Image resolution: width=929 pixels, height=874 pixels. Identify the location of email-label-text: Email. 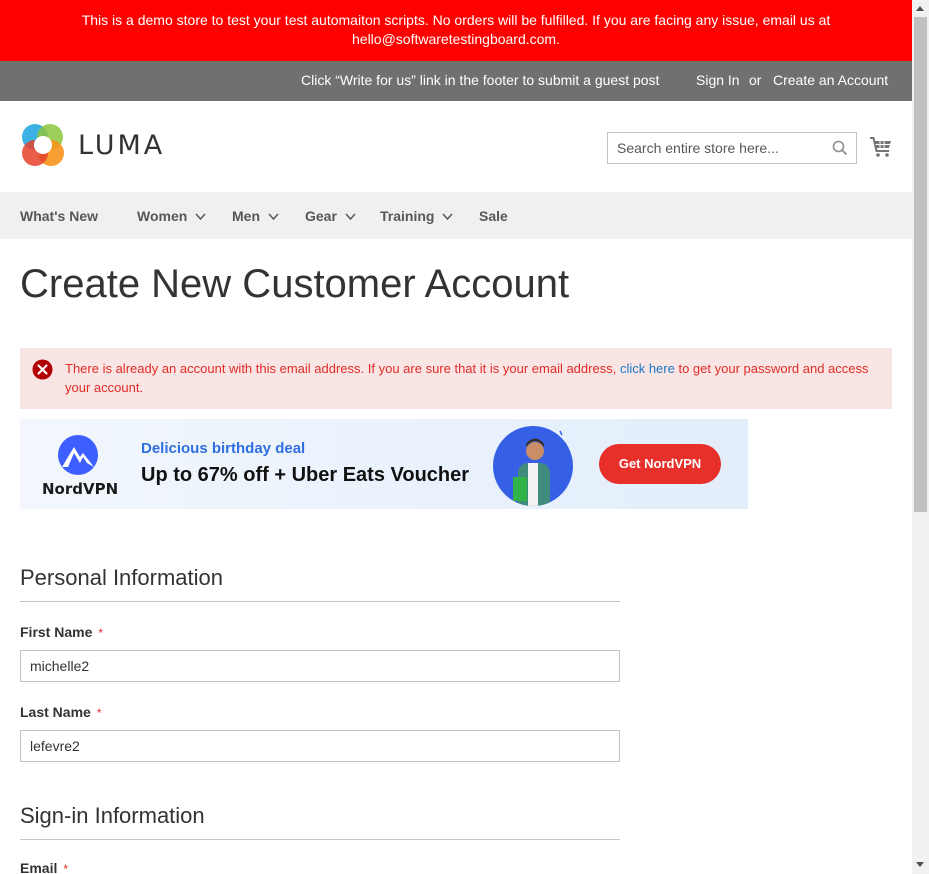
(39, 867).